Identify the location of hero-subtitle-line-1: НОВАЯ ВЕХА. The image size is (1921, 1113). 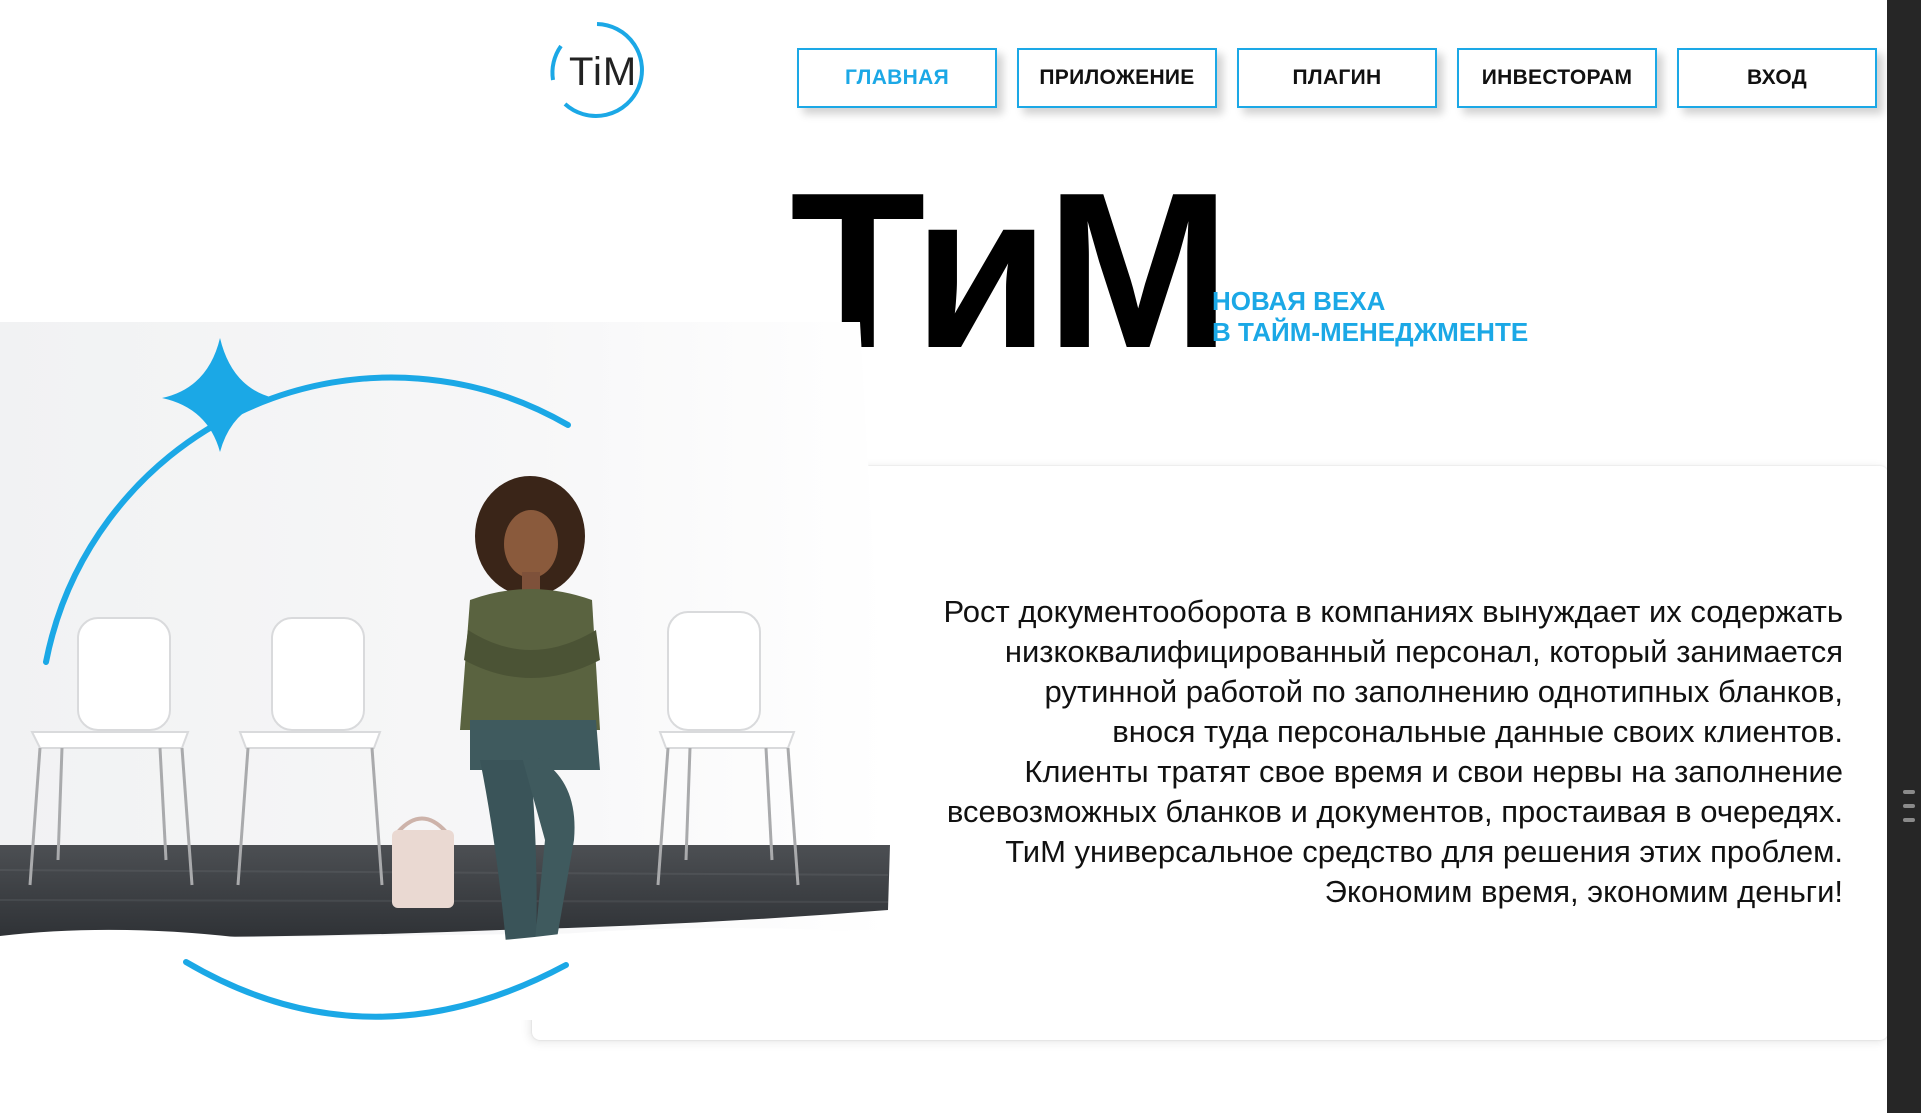
(1299, 301).